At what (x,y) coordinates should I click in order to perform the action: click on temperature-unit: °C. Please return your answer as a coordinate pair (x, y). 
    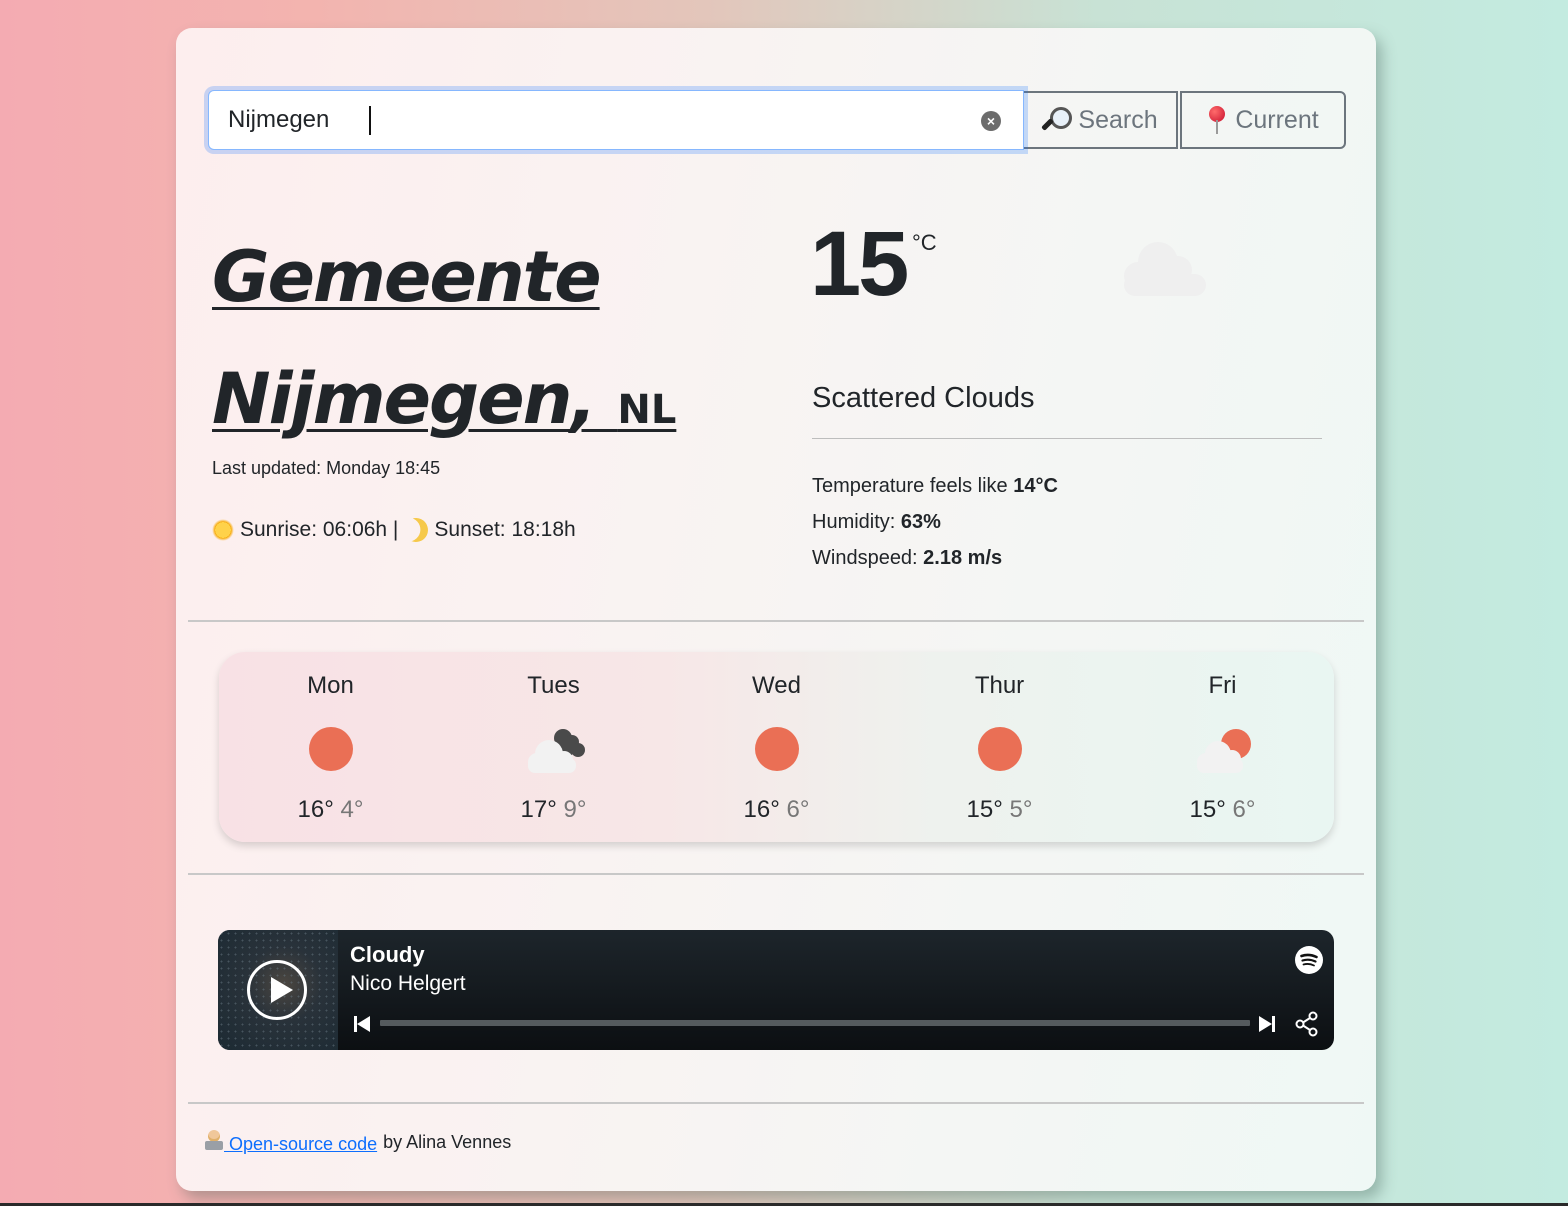
    Looking at the image, I should click on (924, 243).